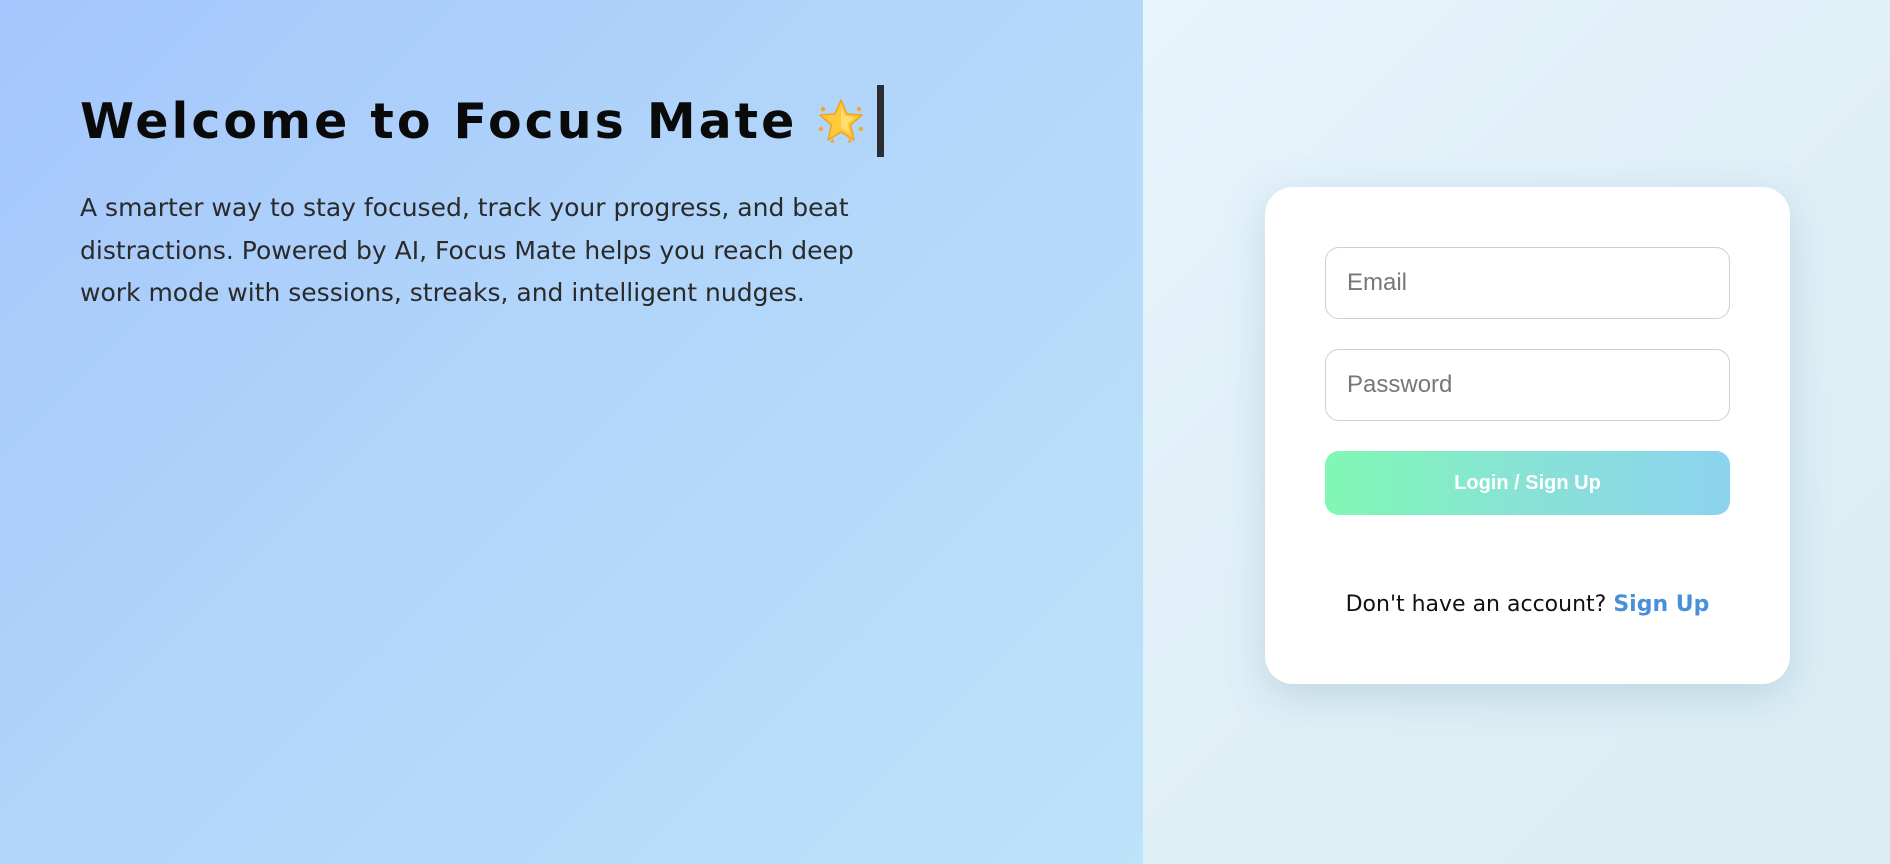  I want to click on login-signup-button: Login / Sign Up, so click(1527, 483).